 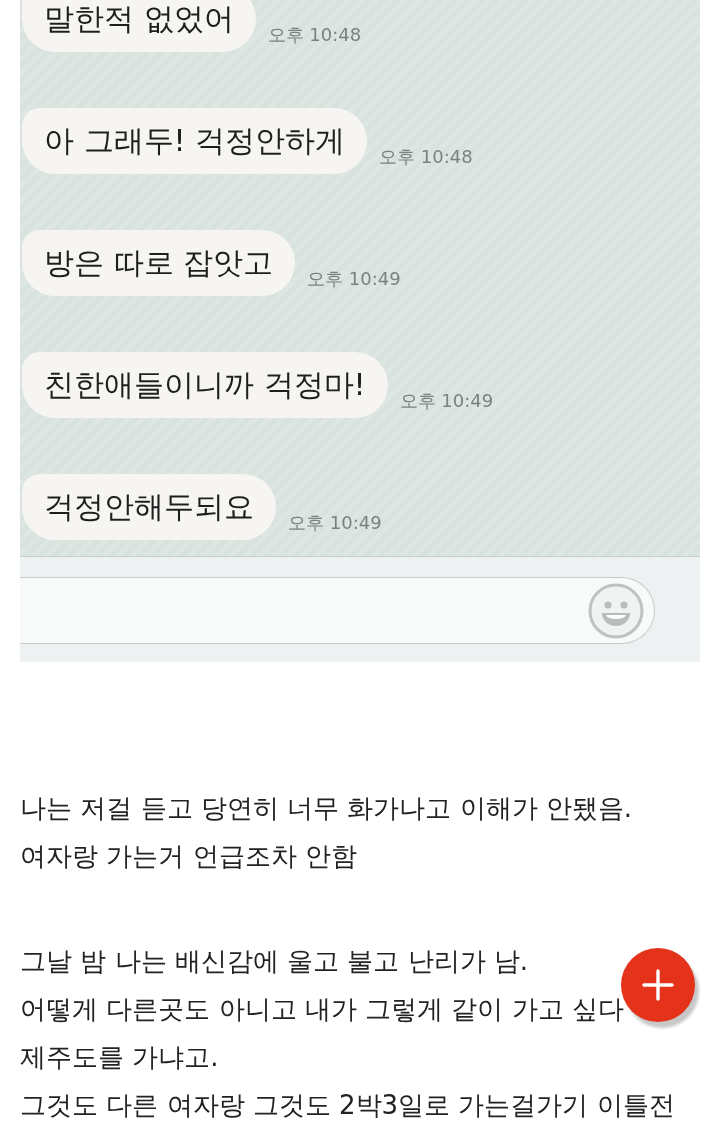 What do you see at coordinates (337, 610) in the screenshot?
I see `message-input` at bounding box center [337, 610].